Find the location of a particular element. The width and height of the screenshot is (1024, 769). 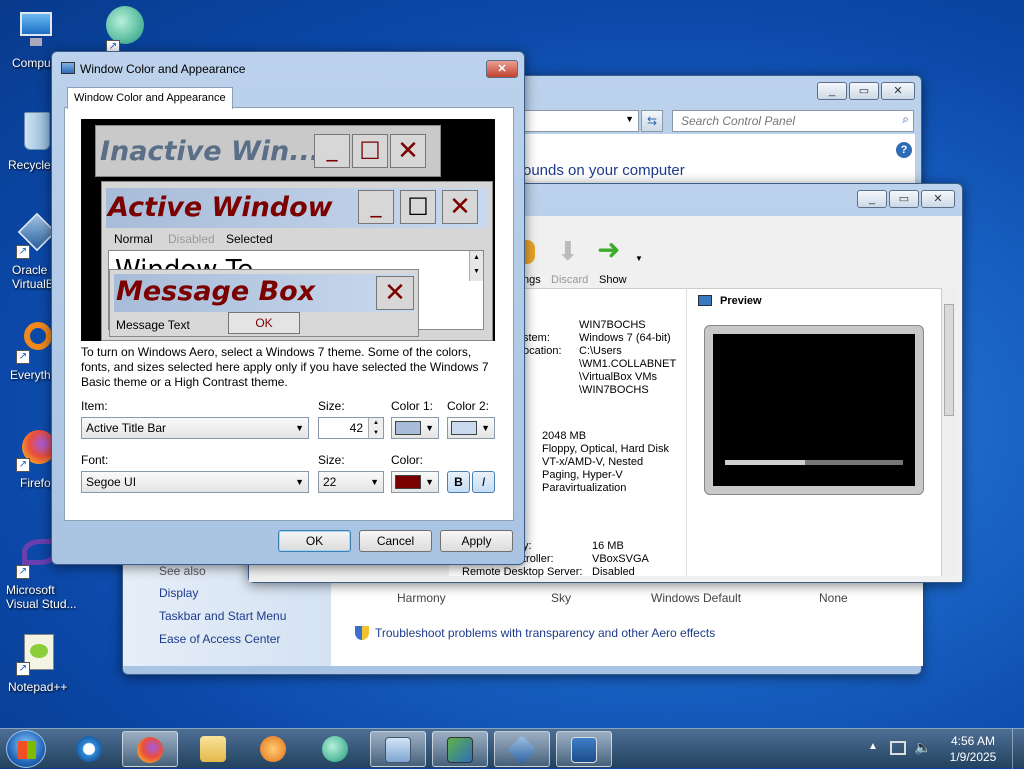

see-also-label: See also is located at coordinates (182, 571).